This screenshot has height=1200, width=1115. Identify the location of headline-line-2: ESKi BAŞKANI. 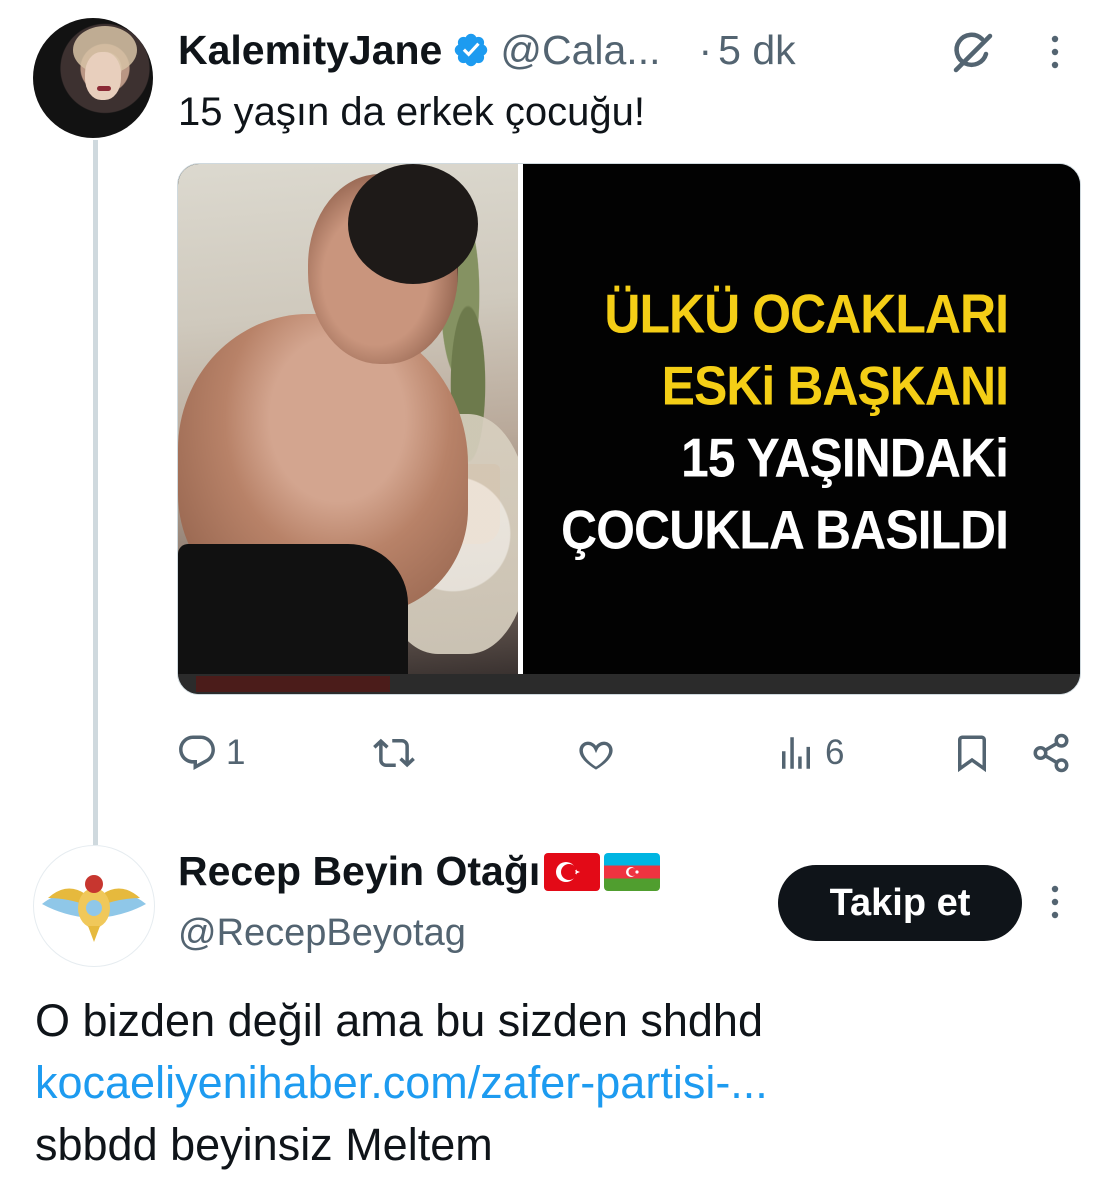
(835, 386).